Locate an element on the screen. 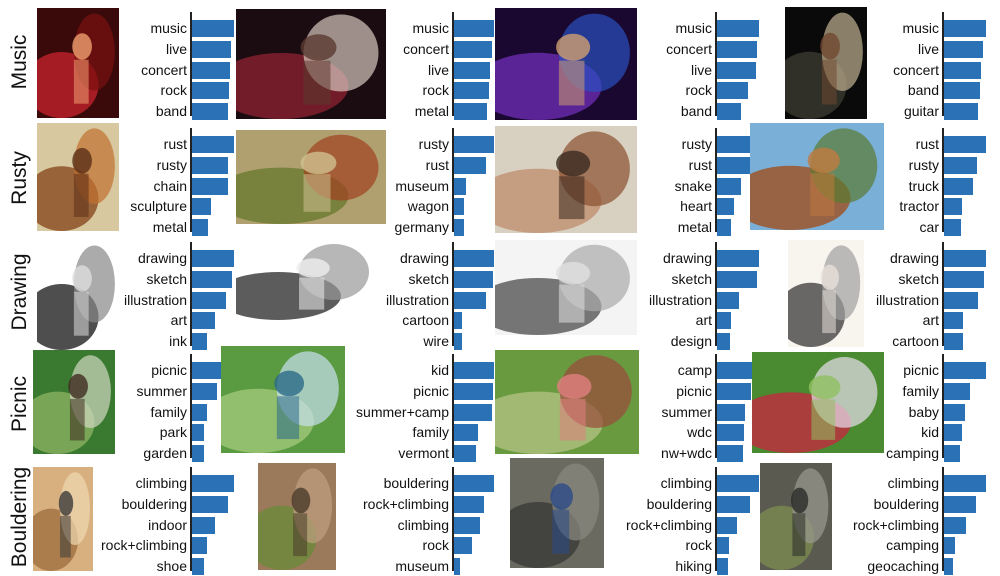 The width and height of the screenshot is (1000, 576). tag-label: rock+climbing is located at coordinates (406, 504).